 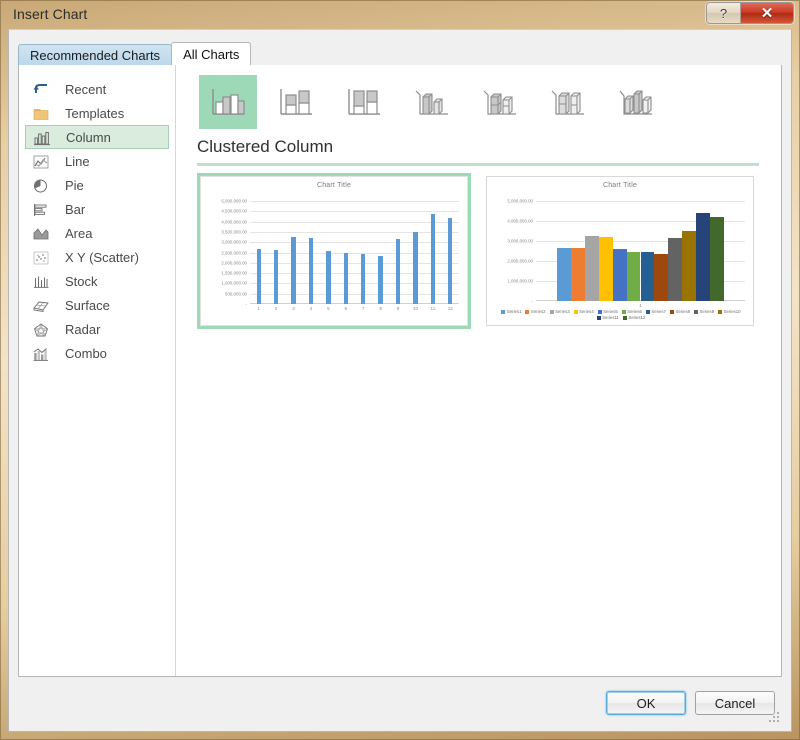 I want to click on tab-recommended-charts: Recommended Charts, so click(x=95, y=54).